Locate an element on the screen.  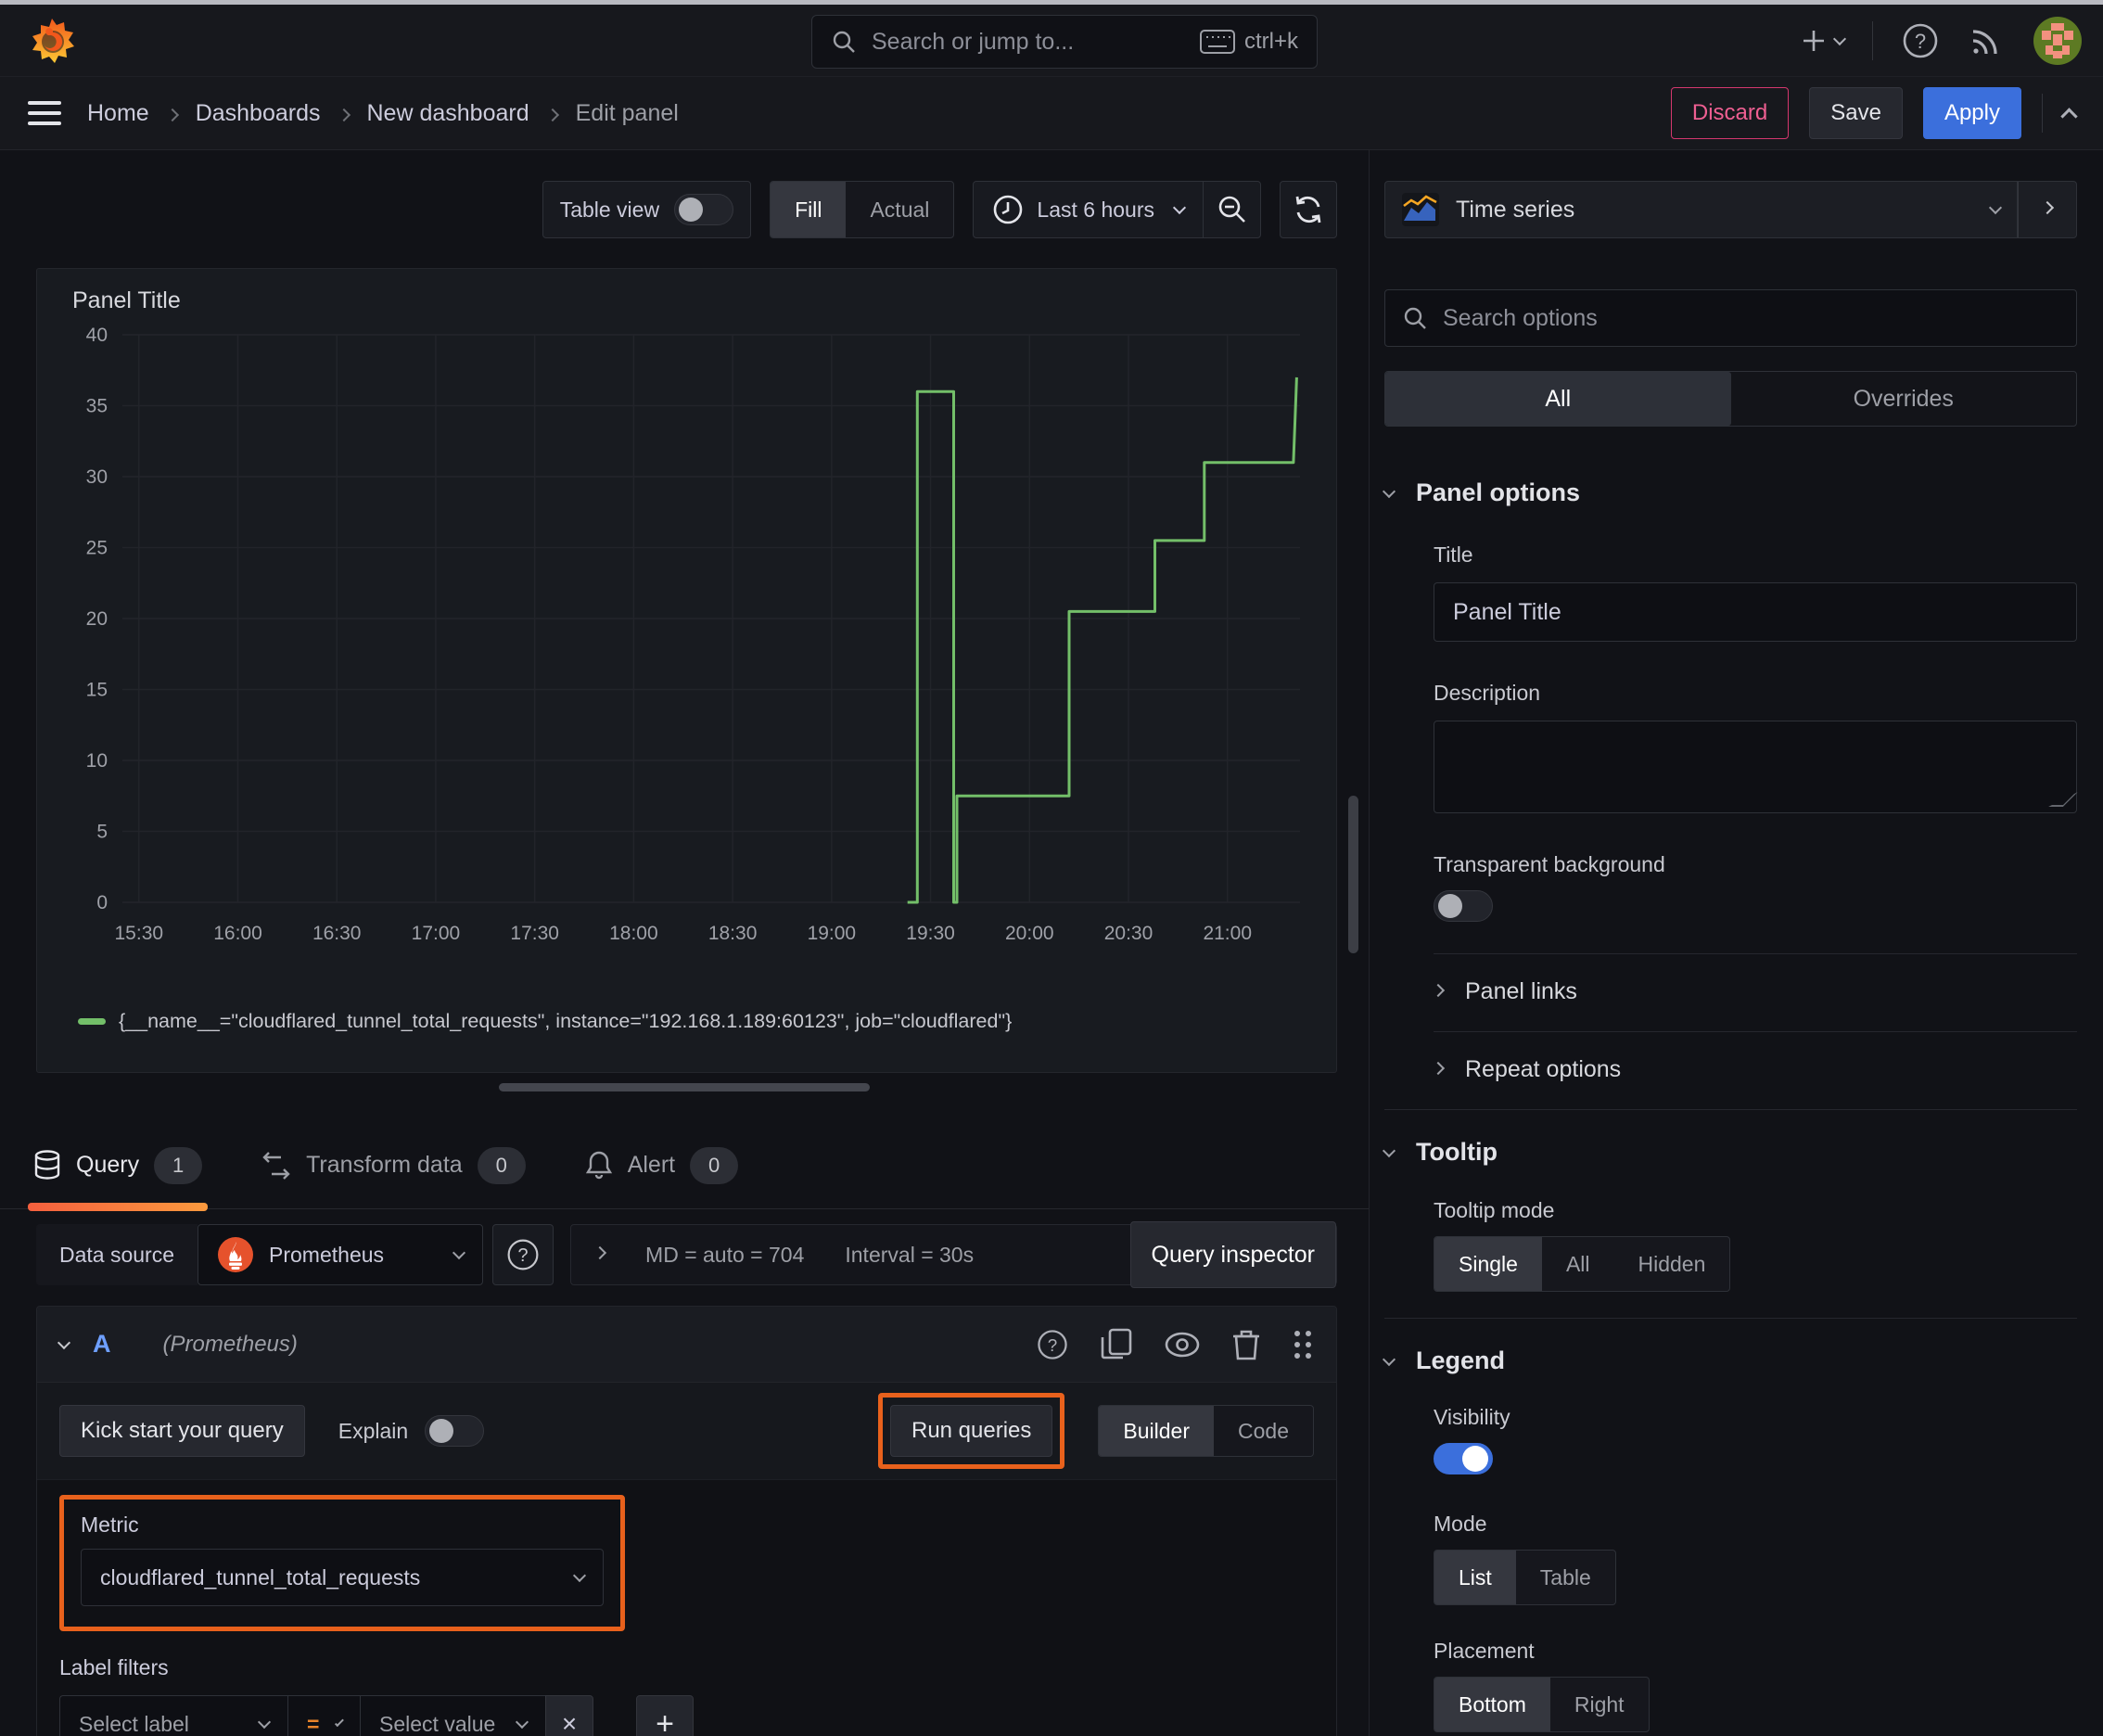
vertical-scrollbar is located at coordinates (1353, 874).